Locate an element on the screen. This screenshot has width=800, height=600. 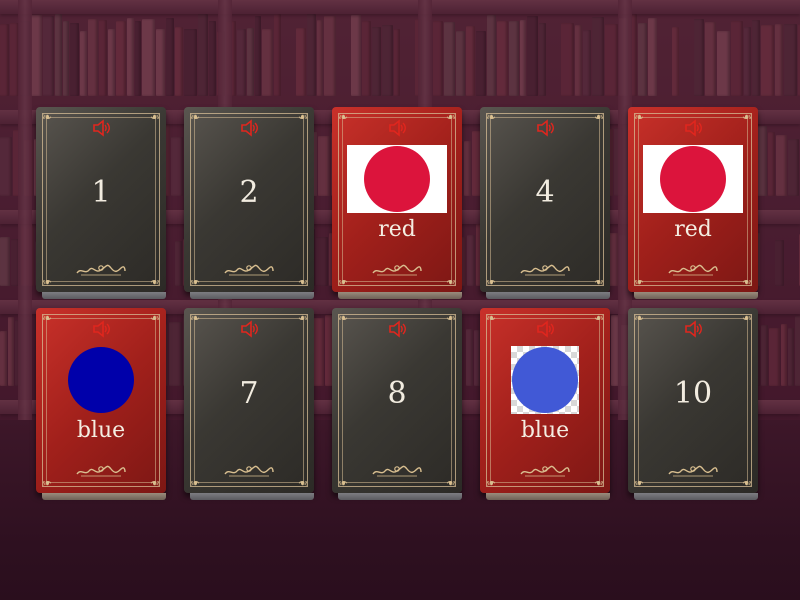
memory-card-6: ❧ ❧ ❧ ❧ blue is located at coordinates (101, 404).